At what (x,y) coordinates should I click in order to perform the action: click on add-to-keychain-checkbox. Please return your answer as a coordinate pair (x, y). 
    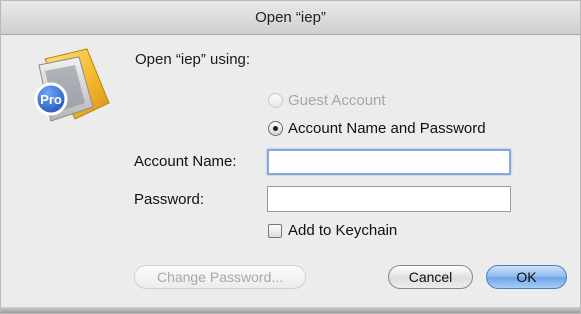
    Looking at the image, I should click on (275, 230).